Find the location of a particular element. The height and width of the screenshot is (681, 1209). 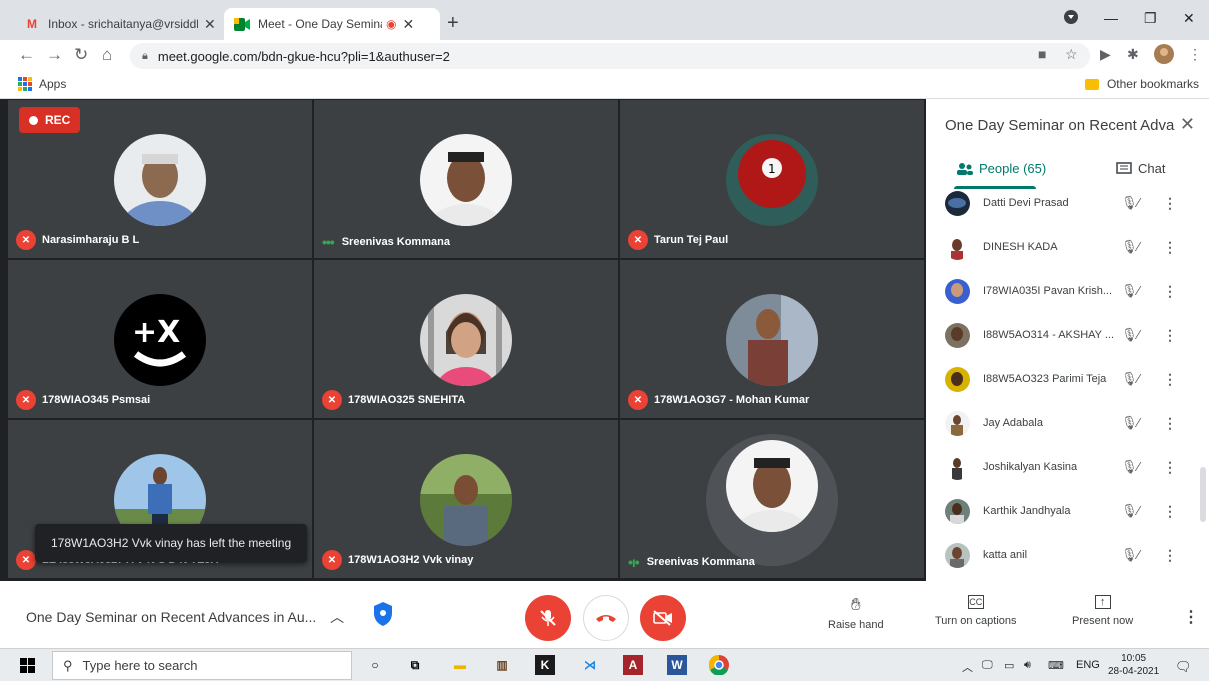

list-item: I88W5AO314 - AKSHAY ... 🎙︎⁄ ⋮ is located at coordinates (1067, 335).